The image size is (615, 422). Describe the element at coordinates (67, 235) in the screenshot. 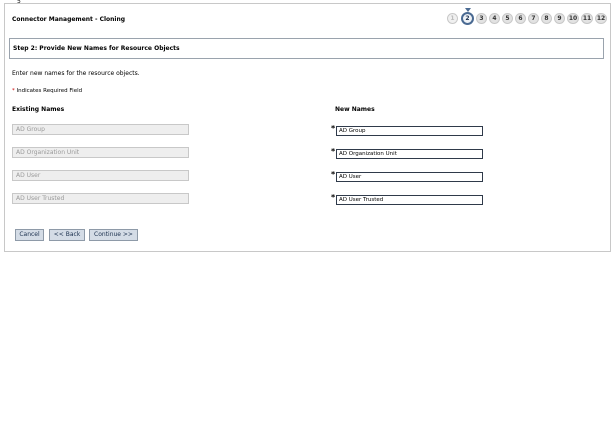

I see `back-button: << Back` at that location.